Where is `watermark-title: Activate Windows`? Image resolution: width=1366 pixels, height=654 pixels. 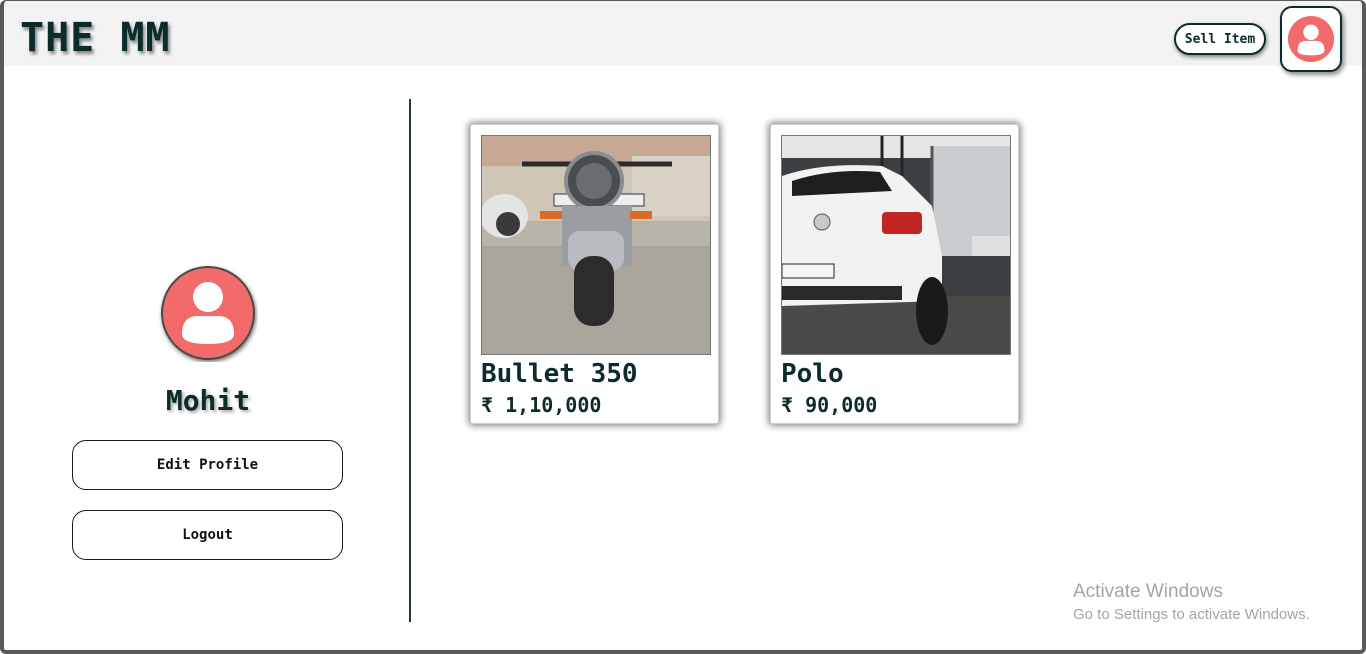
watermark-title: Activate Windows is located at coordinates (1148, 591).